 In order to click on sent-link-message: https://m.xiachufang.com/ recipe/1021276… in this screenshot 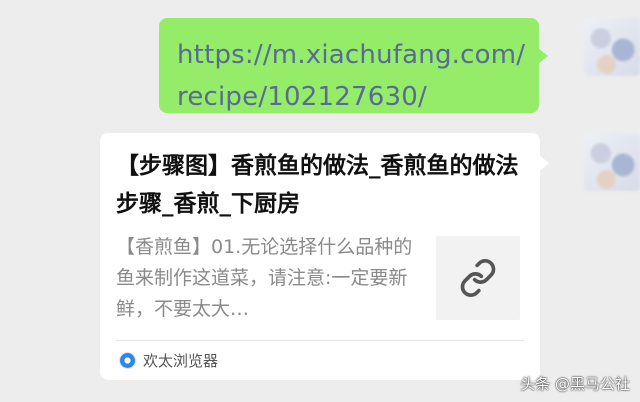, I will do `click(353, 65)`.